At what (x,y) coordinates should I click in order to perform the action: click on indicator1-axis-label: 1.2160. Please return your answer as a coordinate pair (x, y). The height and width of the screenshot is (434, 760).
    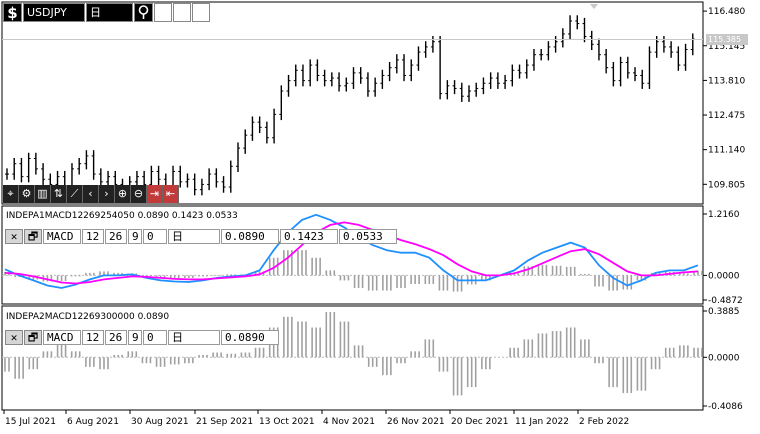
    Looking at the image, I should click on (724, 215).